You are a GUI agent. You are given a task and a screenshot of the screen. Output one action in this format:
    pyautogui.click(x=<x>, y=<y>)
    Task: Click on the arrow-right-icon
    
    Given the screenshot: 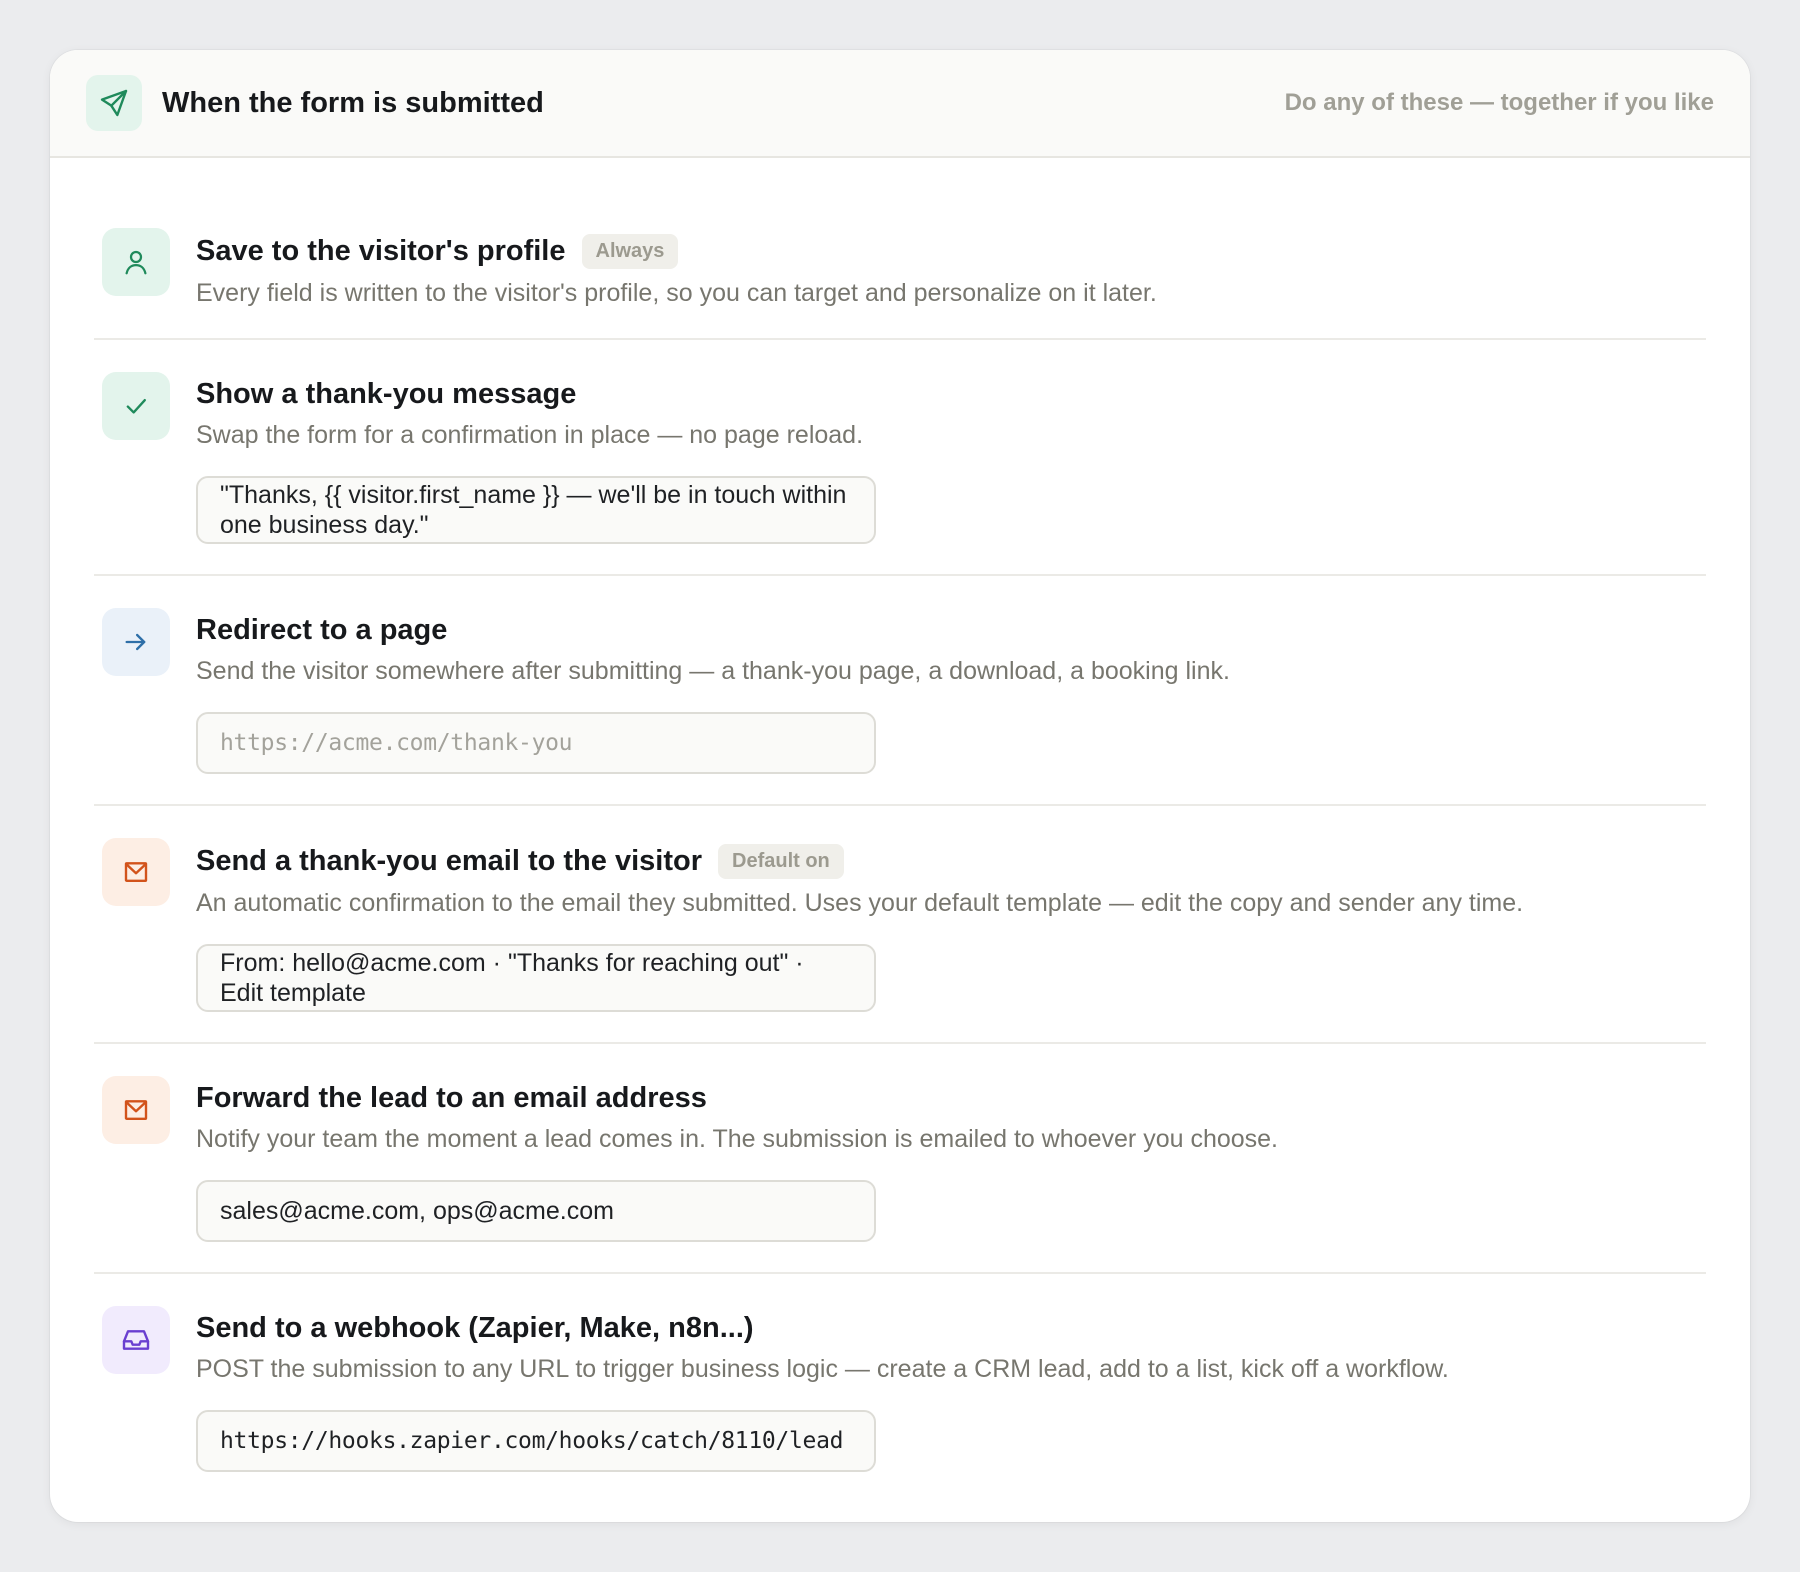 What is the action you would take?
    pyautogui.click(x=136, y=642)
    